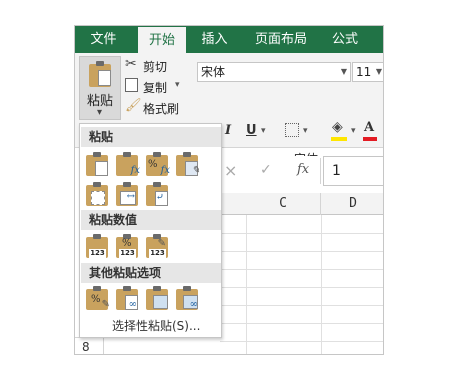 The width and height of the screenshot is (461, 385). What do you see at coordinates (98, 298) in the screenshot?
I see `paste-formatting-icon: % ✎` at bounding box center [98, 298].